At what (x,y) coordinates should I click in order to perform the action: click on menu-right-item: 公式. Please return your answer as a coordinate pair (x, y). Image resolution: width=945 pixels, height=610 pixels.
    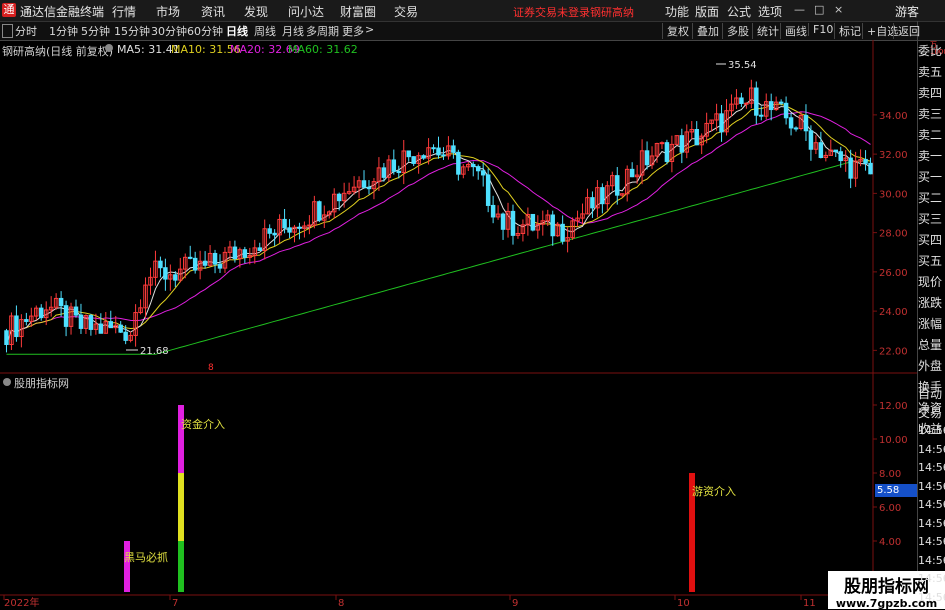
    Looking at the image, I should click on (739, 11).